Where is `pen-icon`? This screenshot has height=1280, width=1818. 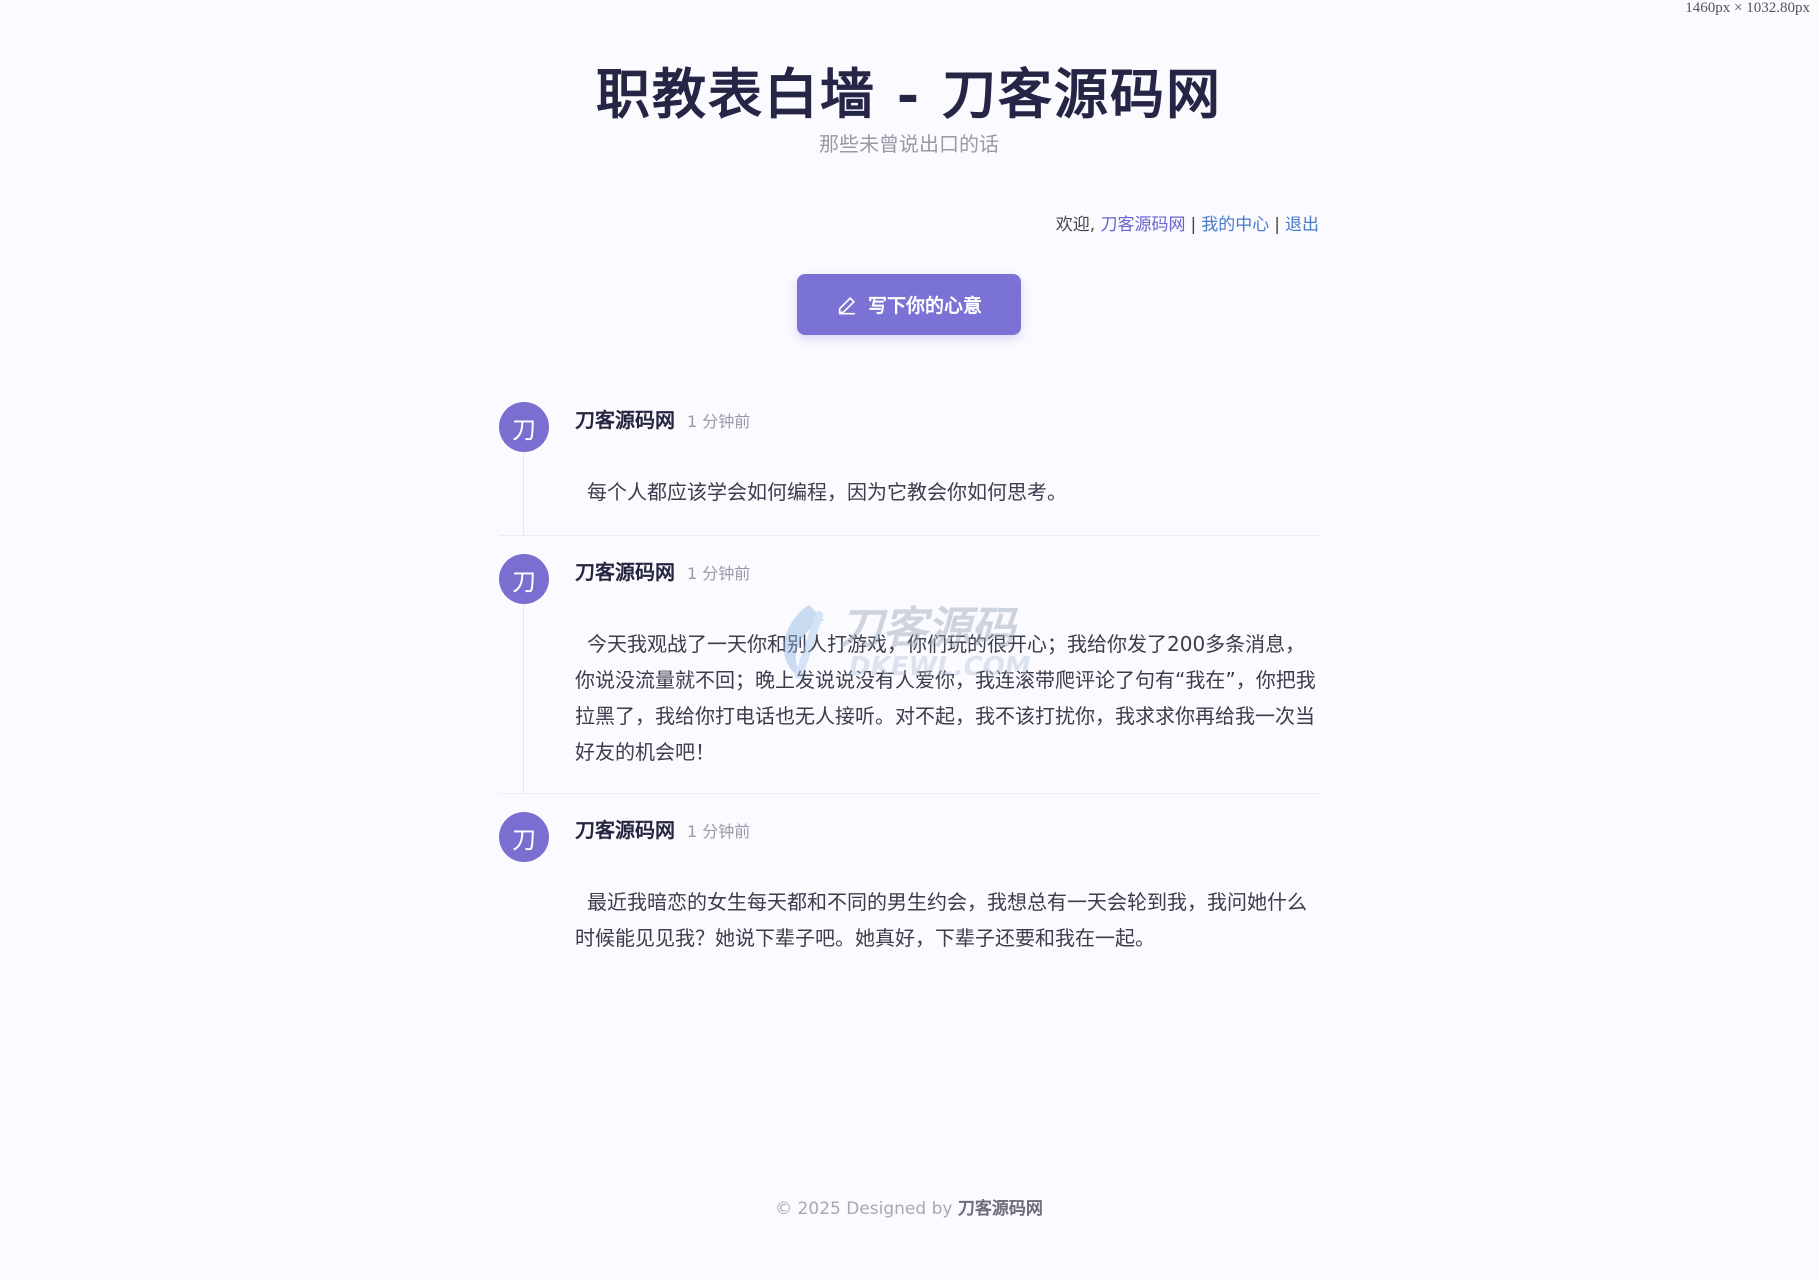
pen-icon is located at coordinates (847, 305).